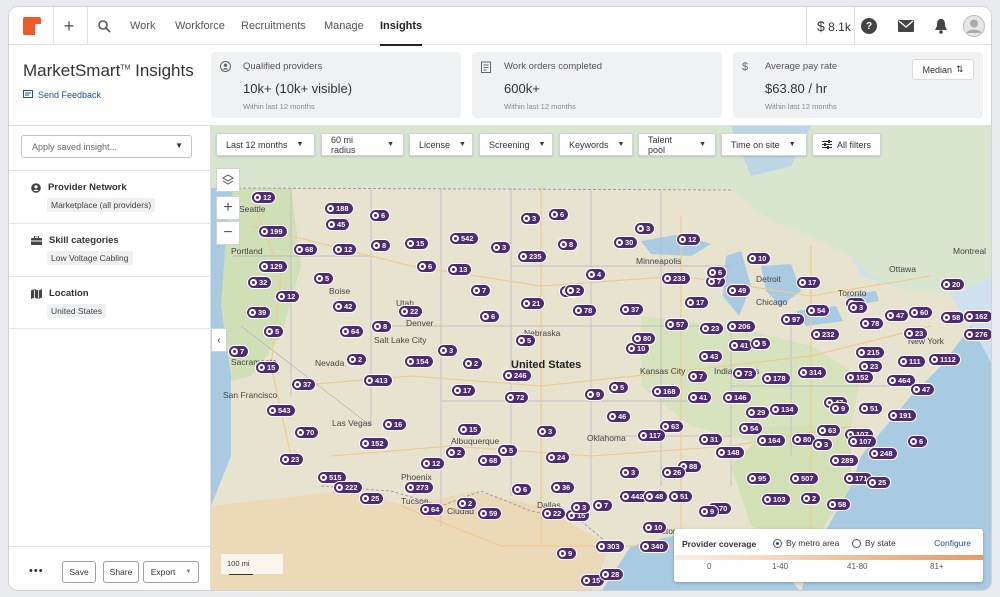  What do you see at coordinates (874, 543) in the screenshot?
I see `radio-by-state: By state` at bounding box center [874, 543].